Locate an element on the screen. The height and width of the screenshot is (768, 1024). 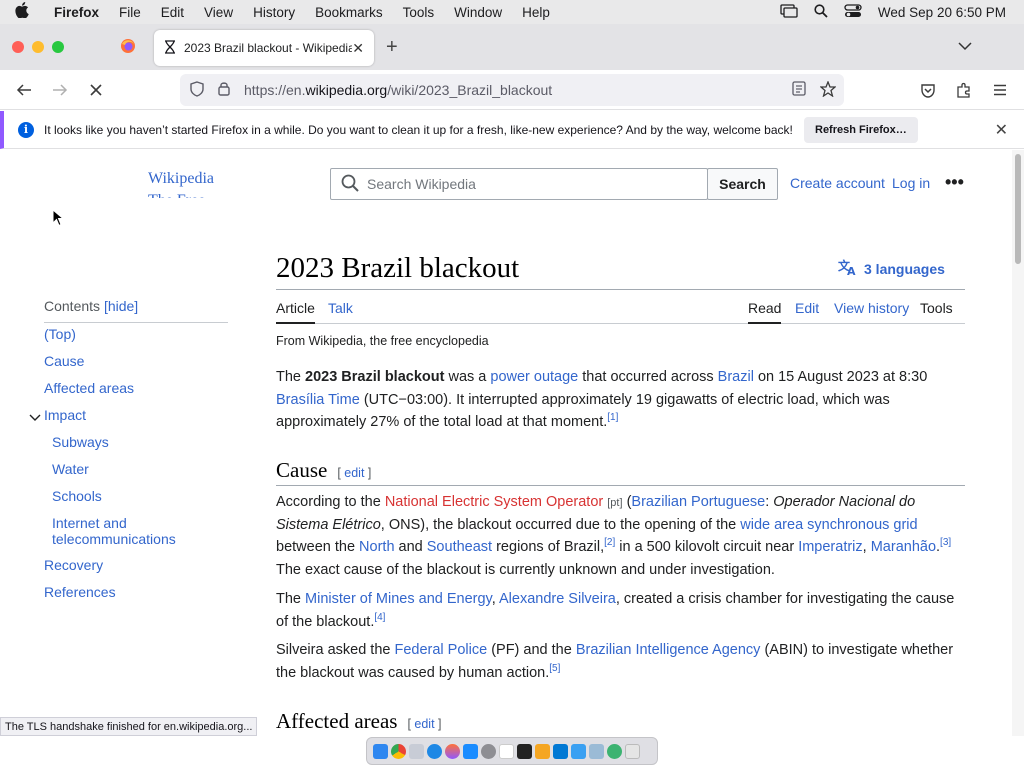
link-southeast: Southeast is located at coordinates (459, 547).